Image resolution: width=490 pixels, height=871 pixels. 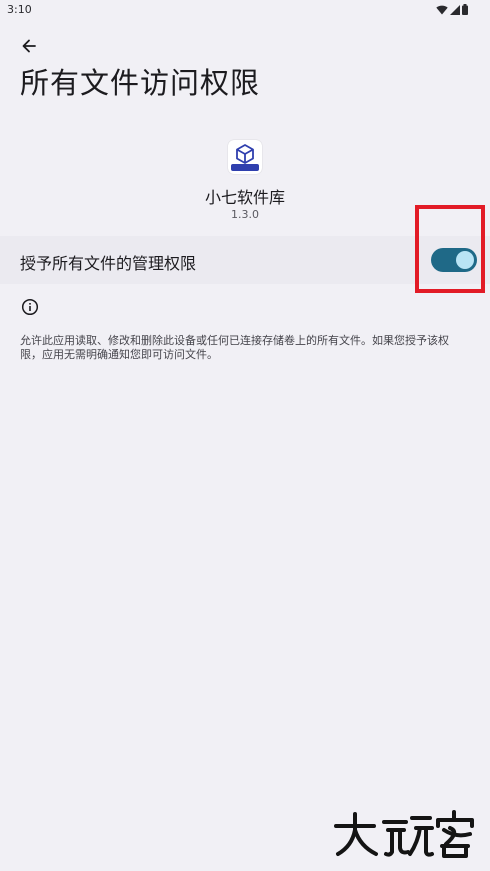 I want to click on battery-icon, so click(x=465, y=9).